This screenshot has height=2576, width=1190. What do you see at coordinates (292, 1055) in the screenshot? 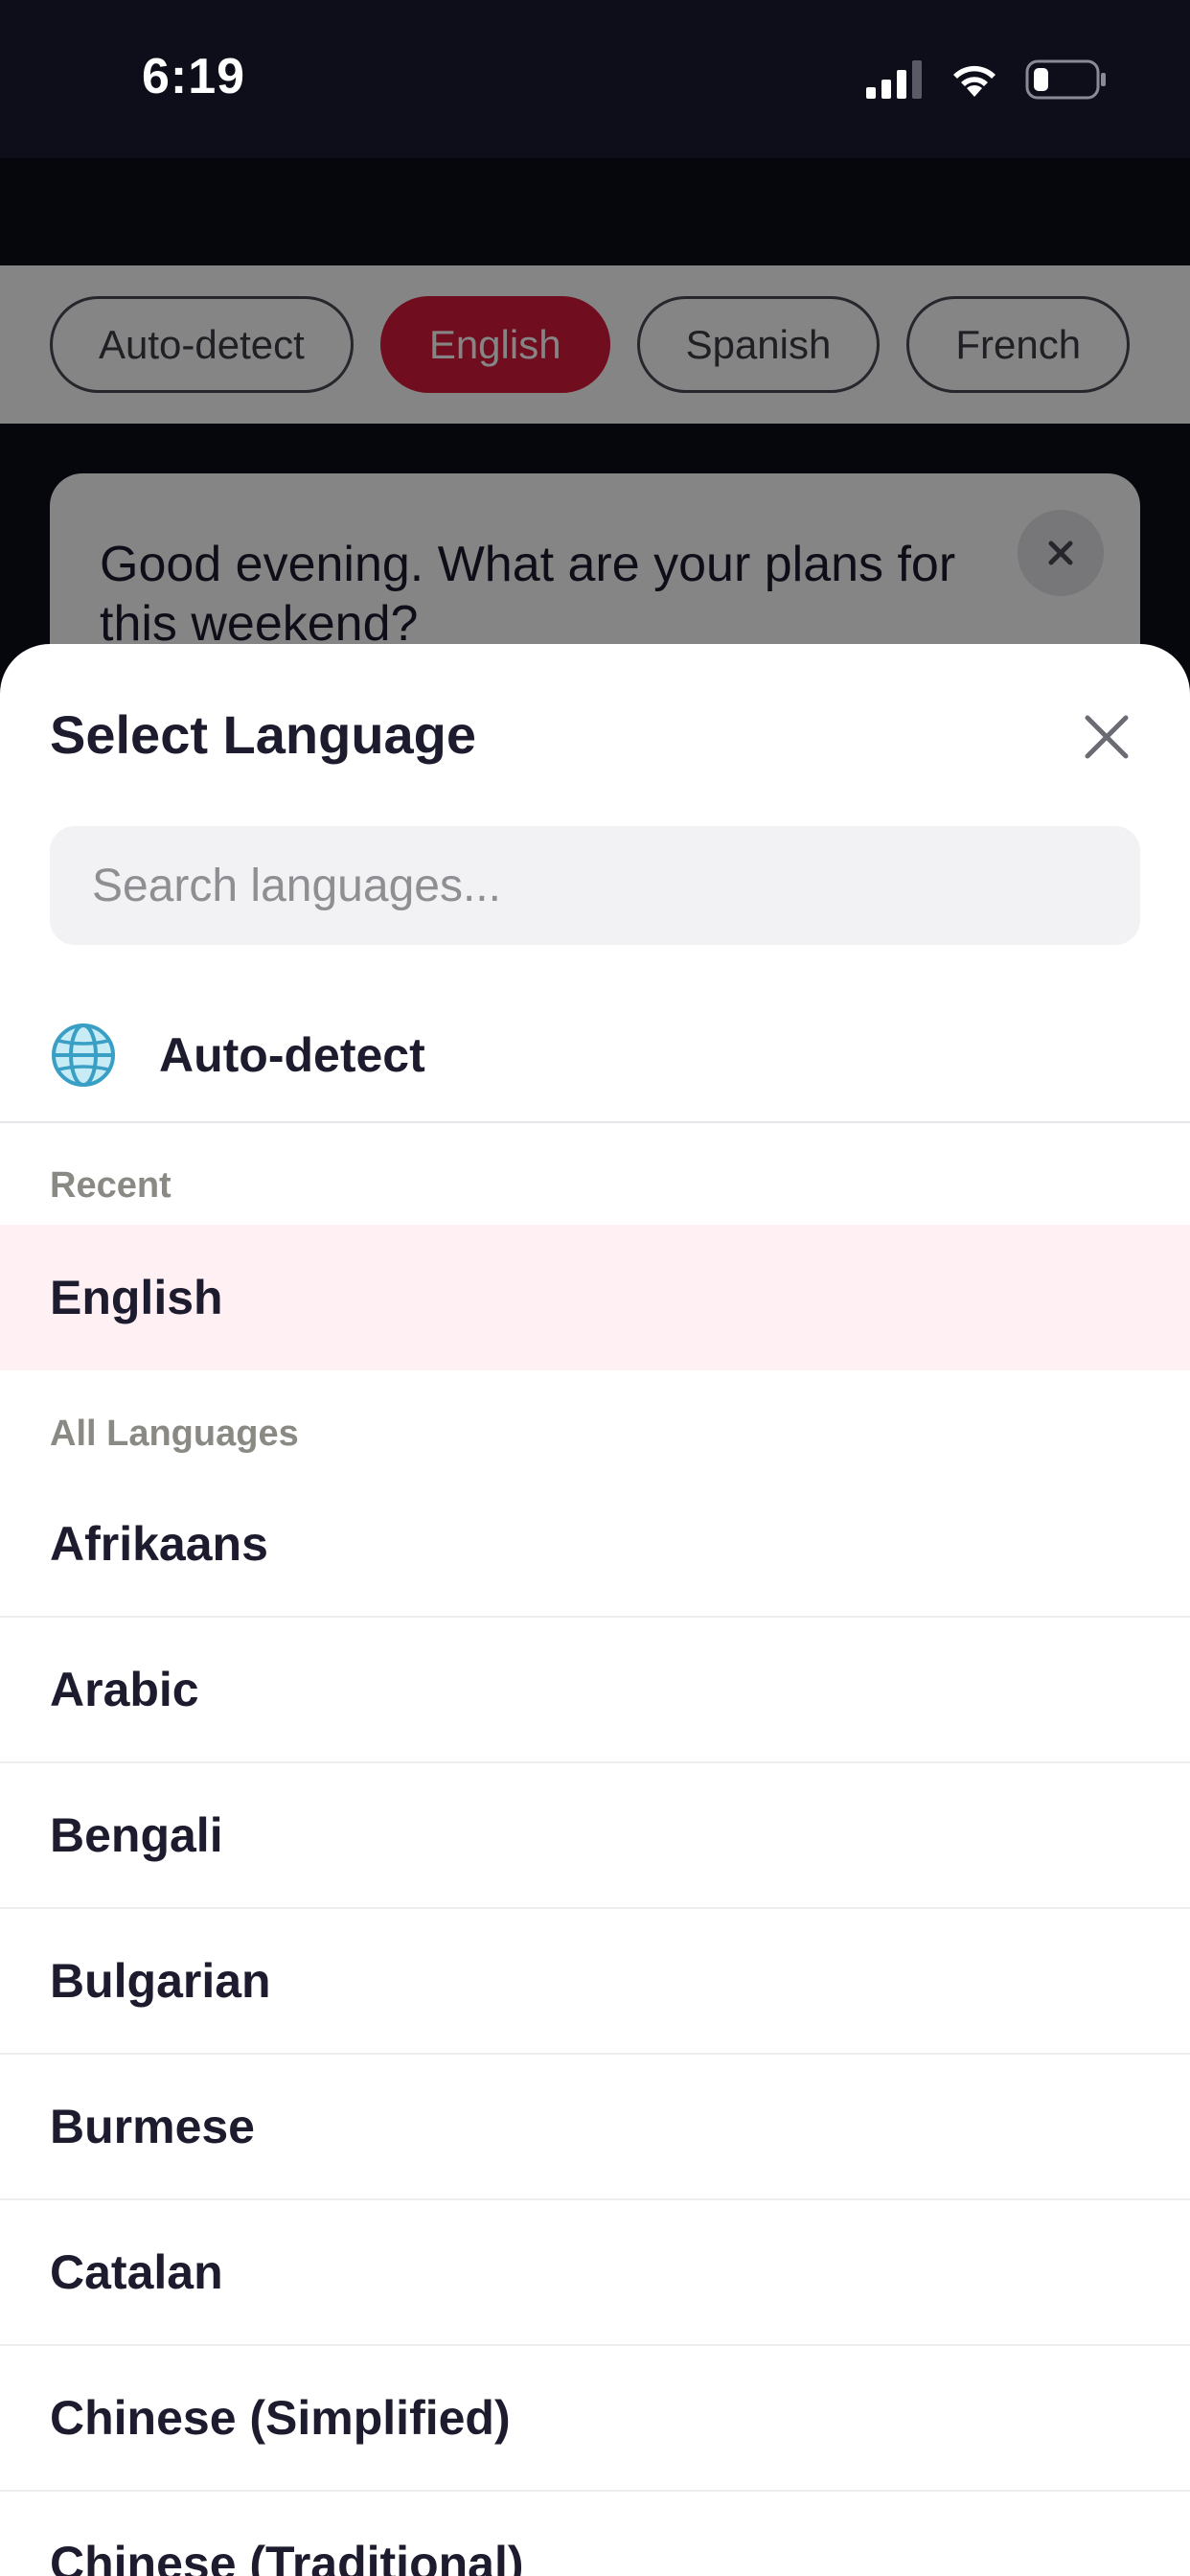
I see `auto-detect-label: Auto-detect` at bounding box center [292, 1055].